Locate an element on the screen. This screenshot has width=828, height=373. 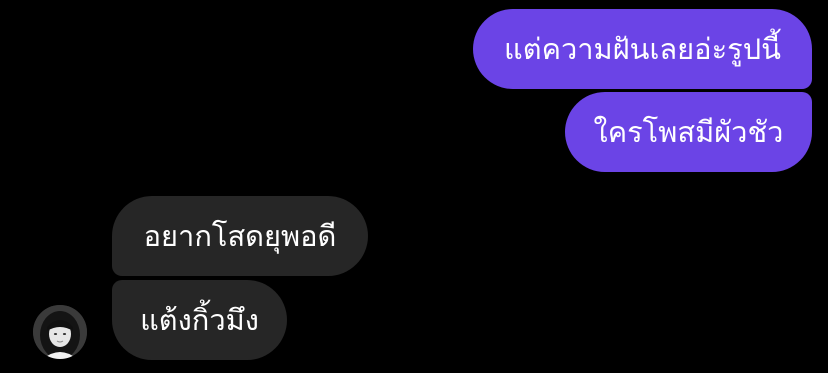
message-text: ใครโพสมีผัวชัว is located at coordinates (688, 131).